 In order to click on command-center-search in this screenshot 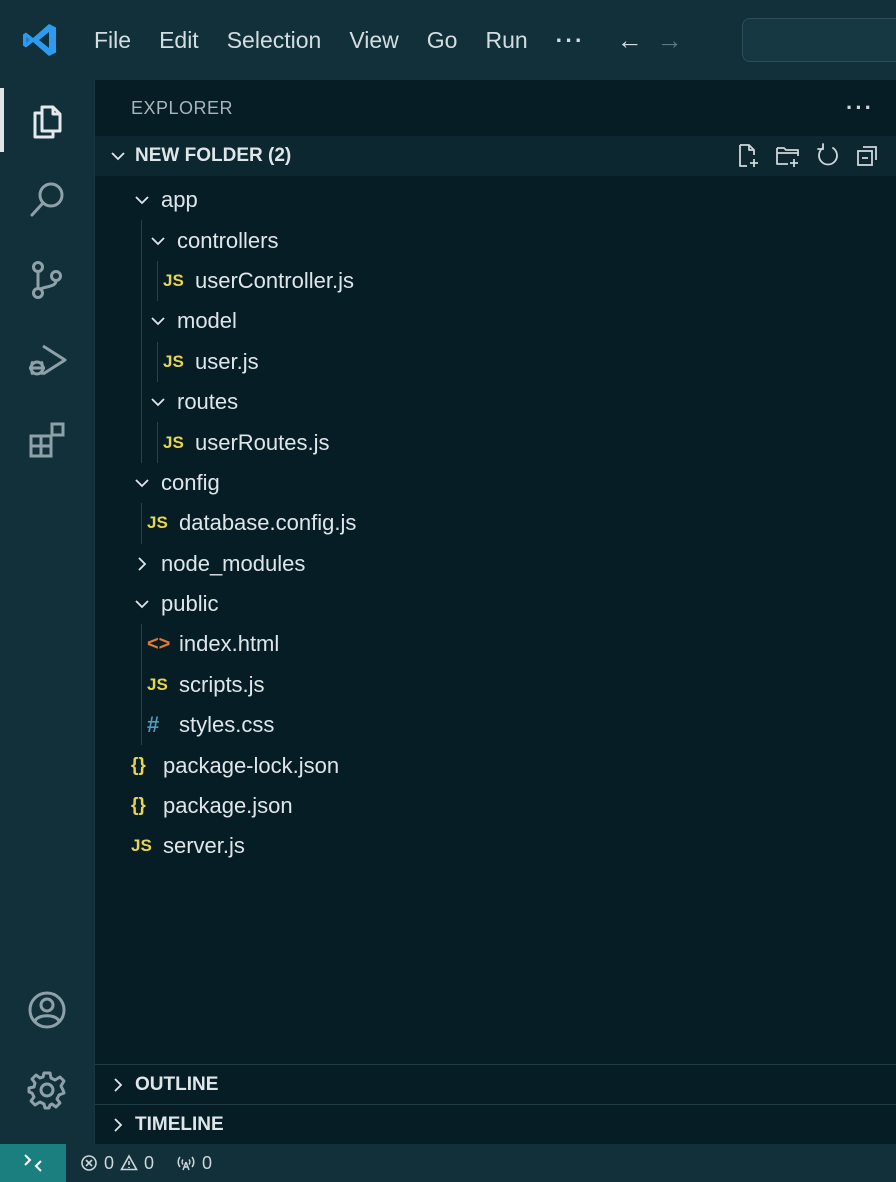, I will do `click(819, 40)`.